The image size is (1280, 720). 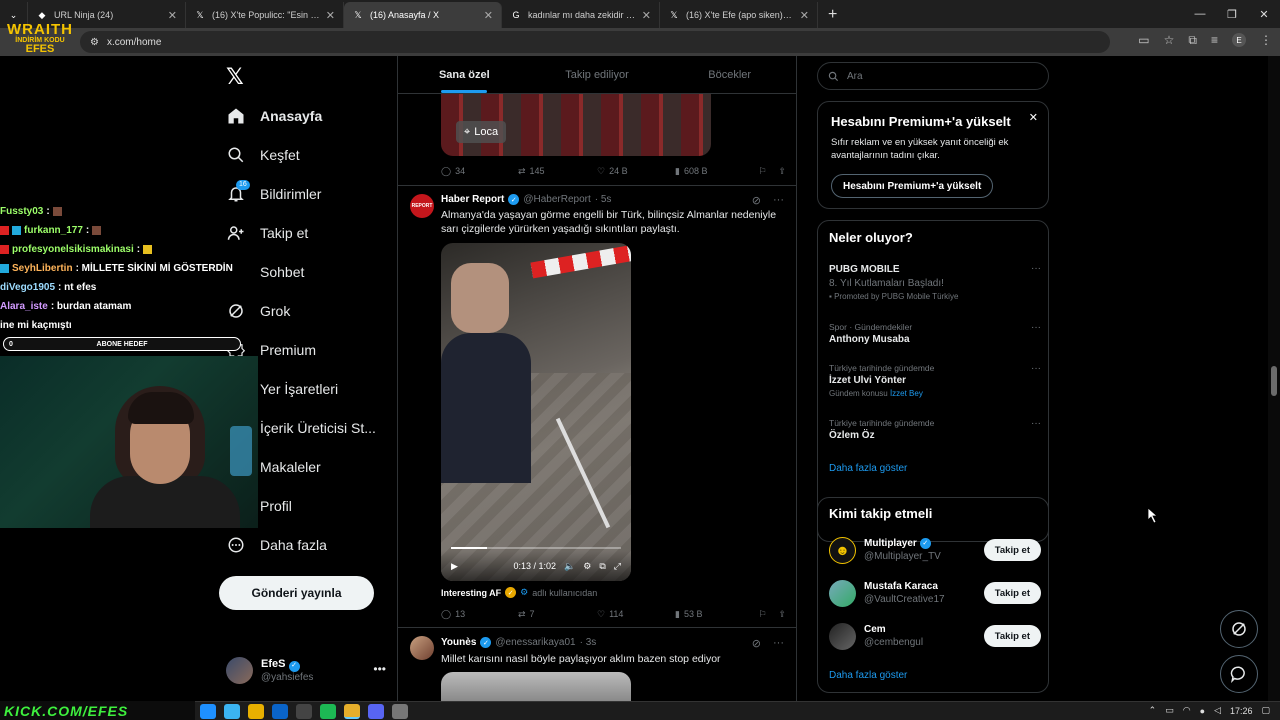 I want to click on views-button: ▮ 608 B, so click(x=716, y=171).